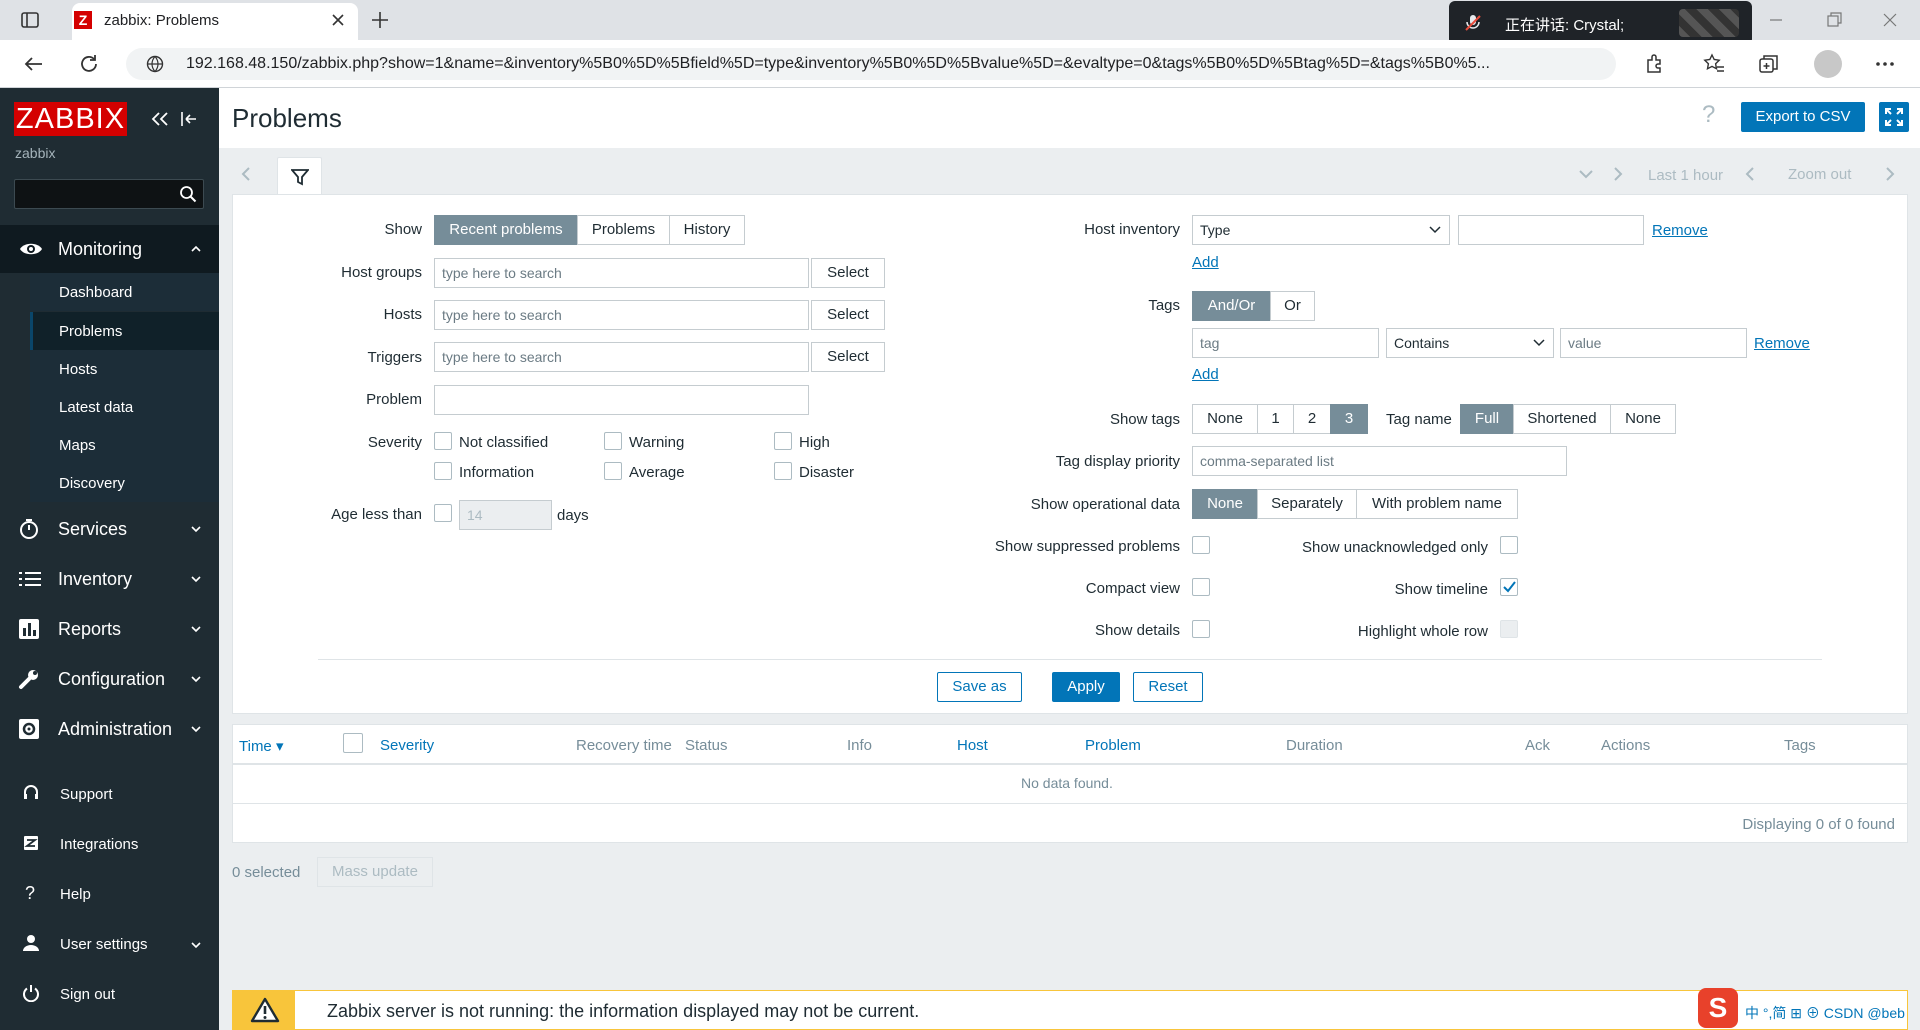  What do you see at coordinates (1653, 343) in the screenshot?
I see `tag-value-input: value` at bounding box center [1653, 343].